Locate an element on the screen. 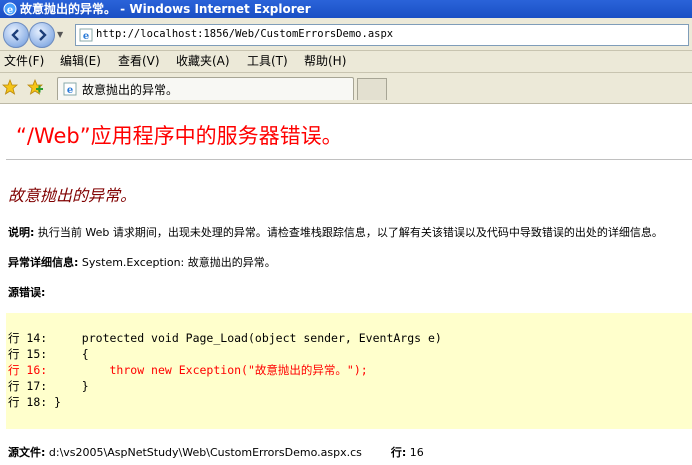 Image resolution: width=692 pixels, height=465 pixels. divider is located at coordinates (349, 159).